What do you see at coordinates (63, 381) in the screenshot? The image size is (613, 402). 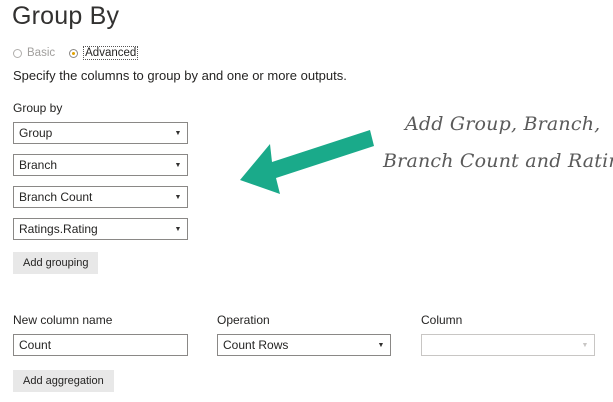 I see `add-aggregation-button: Add aggregation` at bounding box center [63, 381].